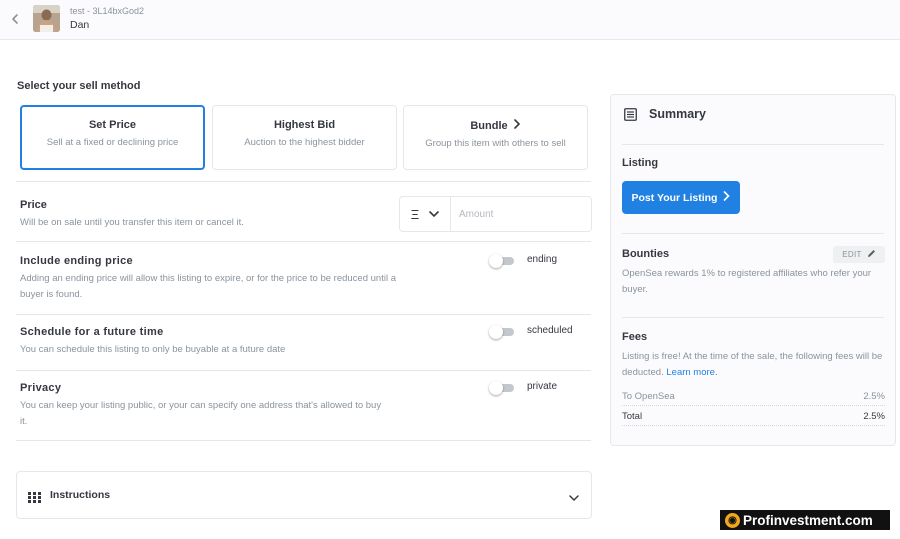 Image resolution: width=900 pixels, height=539 pixels. I want to click on price-input-group: Ξ, so click(495, 214).